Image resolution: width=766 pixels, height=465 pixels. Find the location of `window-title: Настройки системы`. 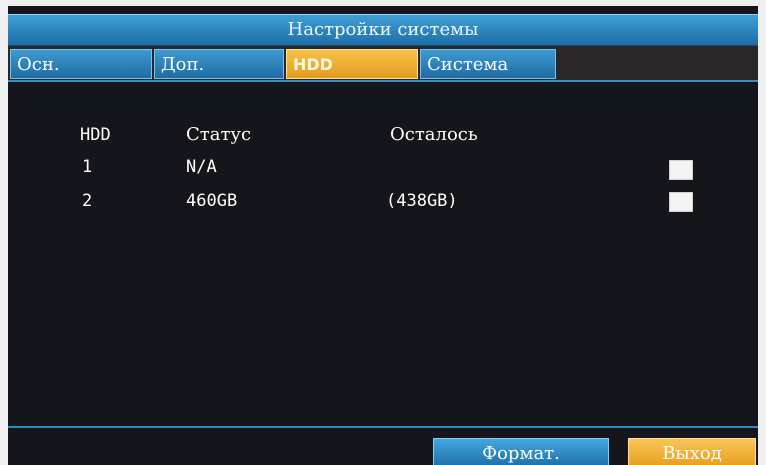

window-title: Настройки системы is located at coordinates (383, 30).